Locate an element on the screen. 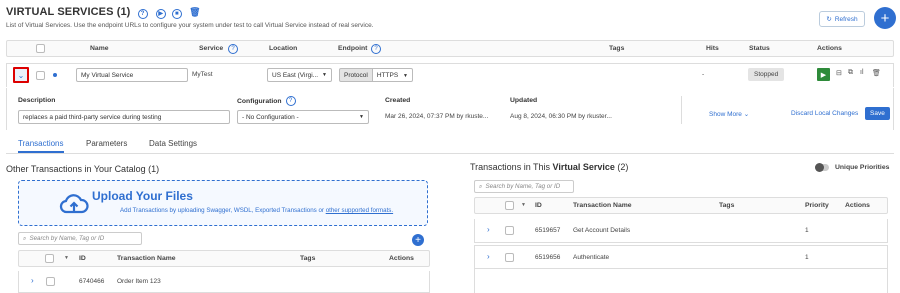 Image resolution: width=900 pixels, height=293 pixels. unique-priorities-toggle: Unique Priorities is located at coordinates (852, 167).